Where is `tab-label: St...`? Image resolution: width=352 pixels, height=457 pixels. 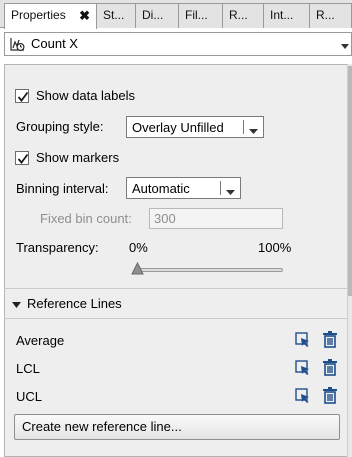
tab-label: St... is located at coordinates (114, 15).